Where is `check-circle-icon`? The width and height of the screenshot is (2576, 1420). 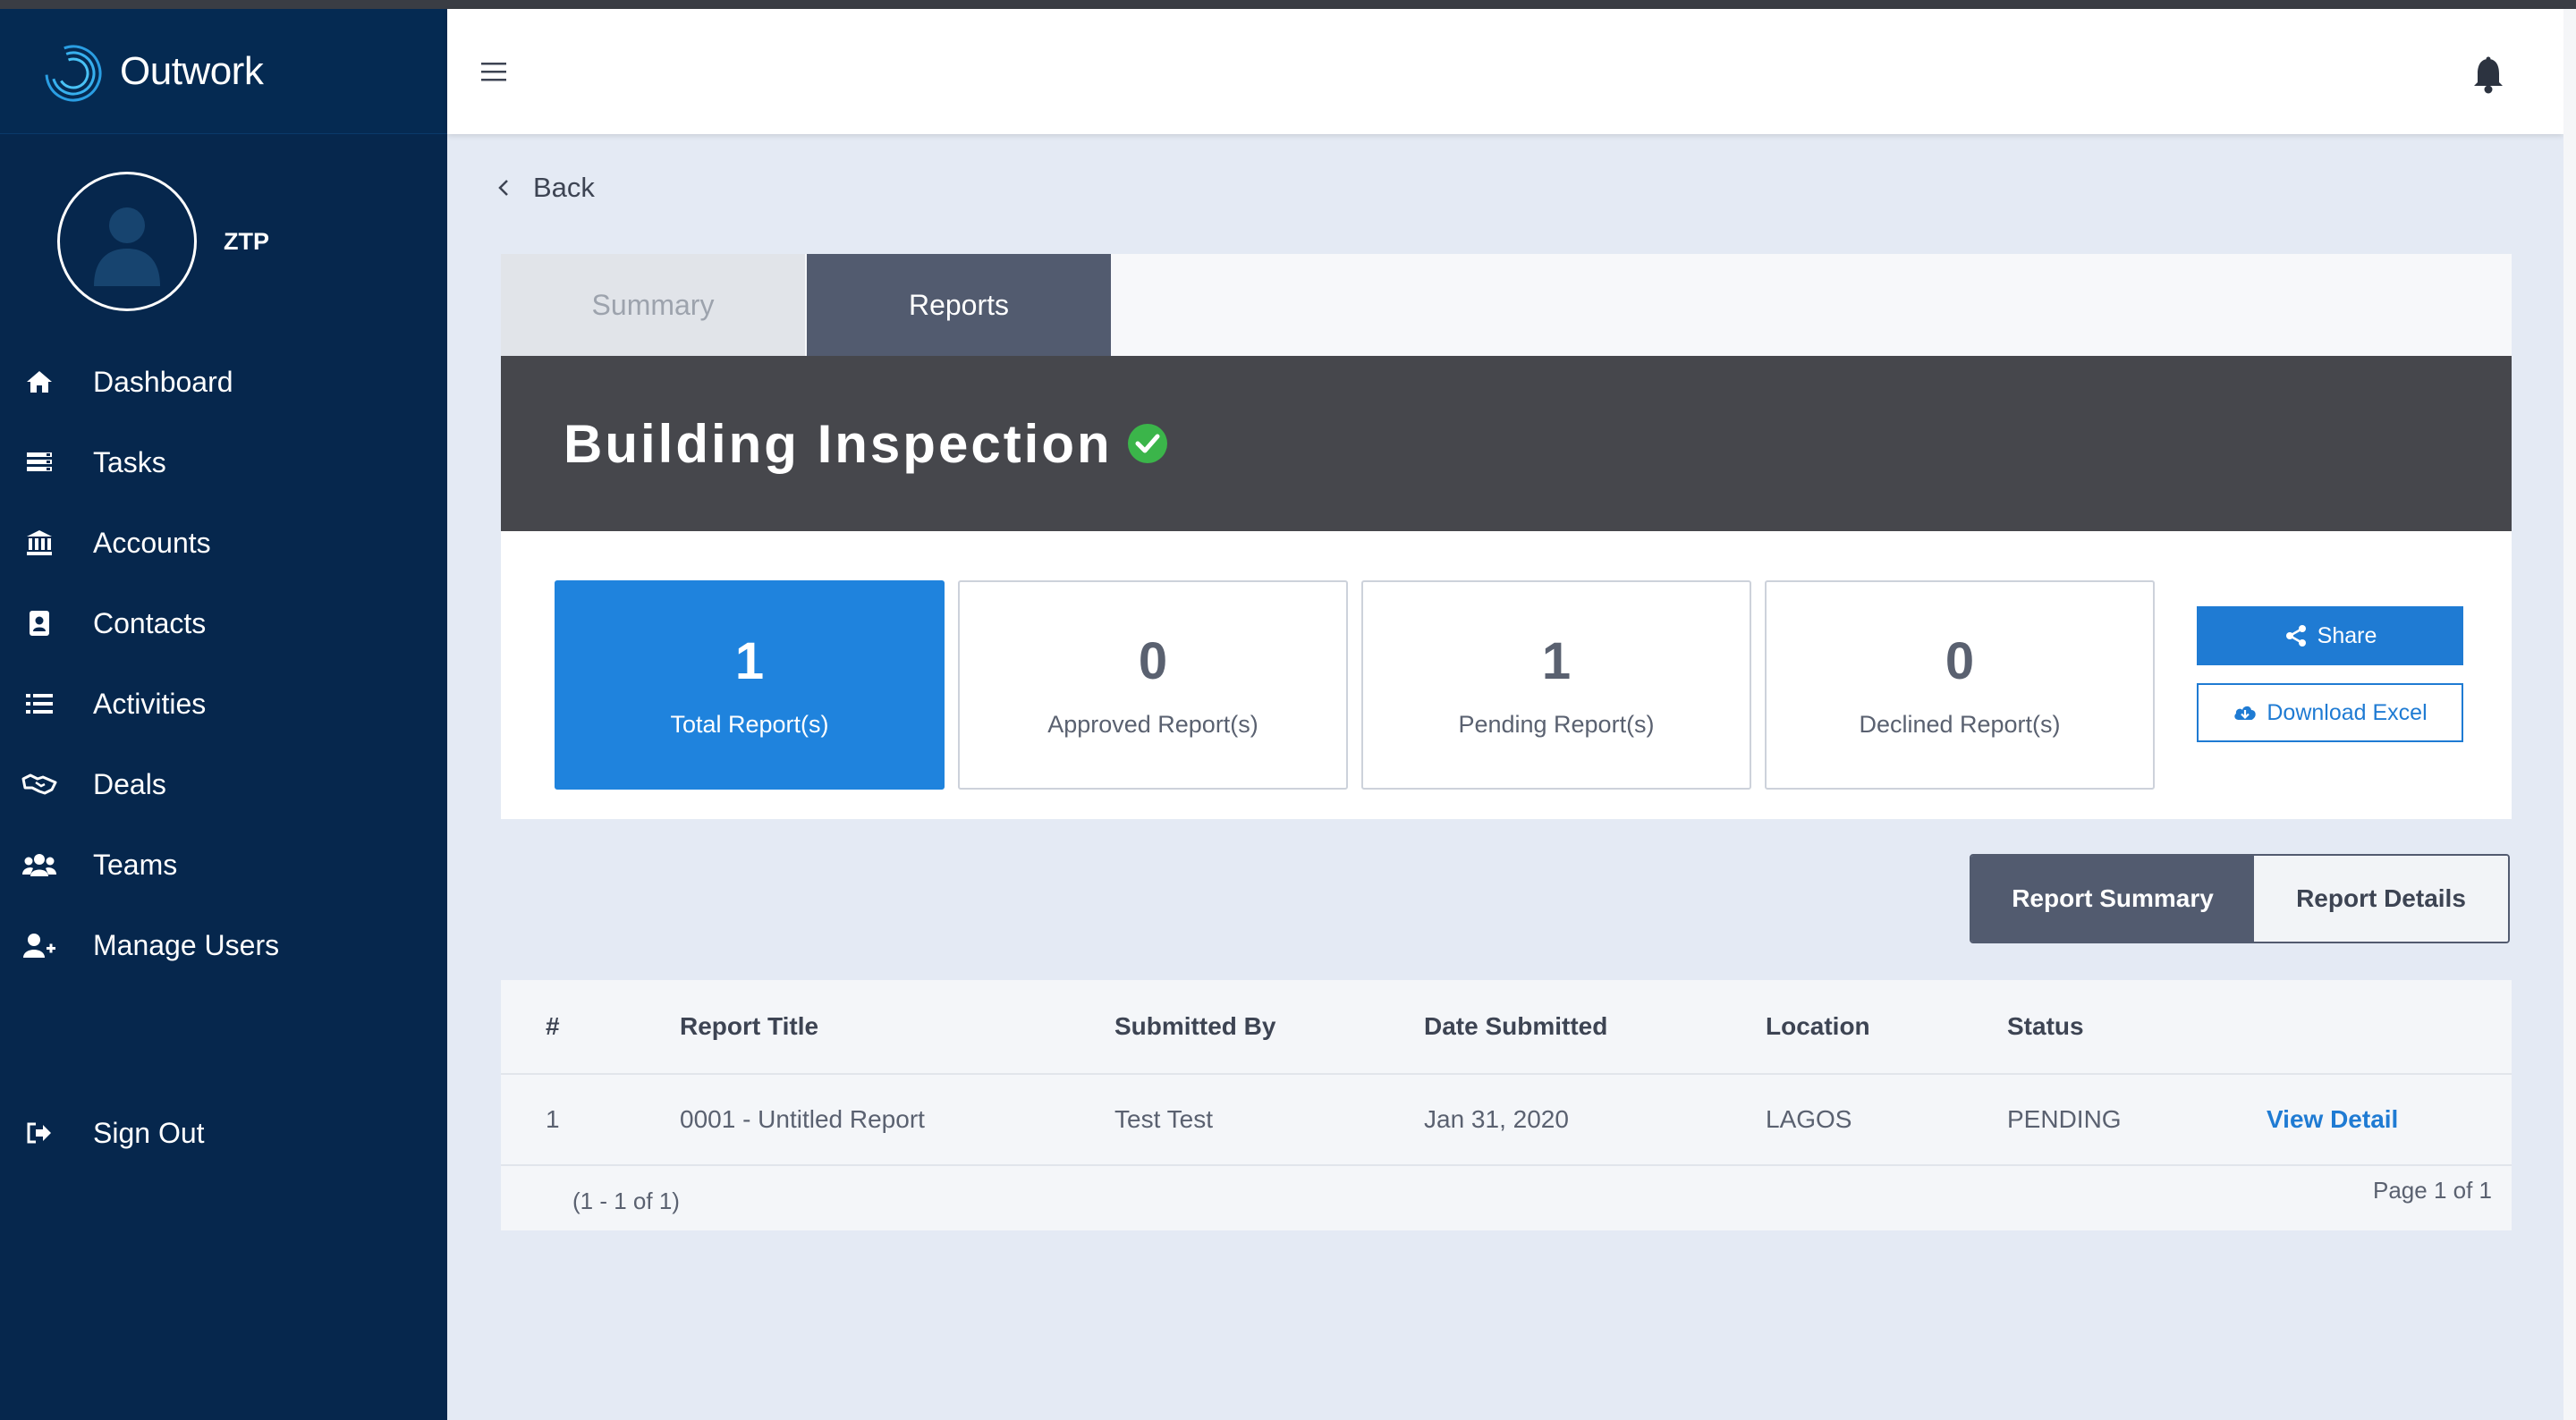 check-circle-icon is located at coordinates (1147, 444).